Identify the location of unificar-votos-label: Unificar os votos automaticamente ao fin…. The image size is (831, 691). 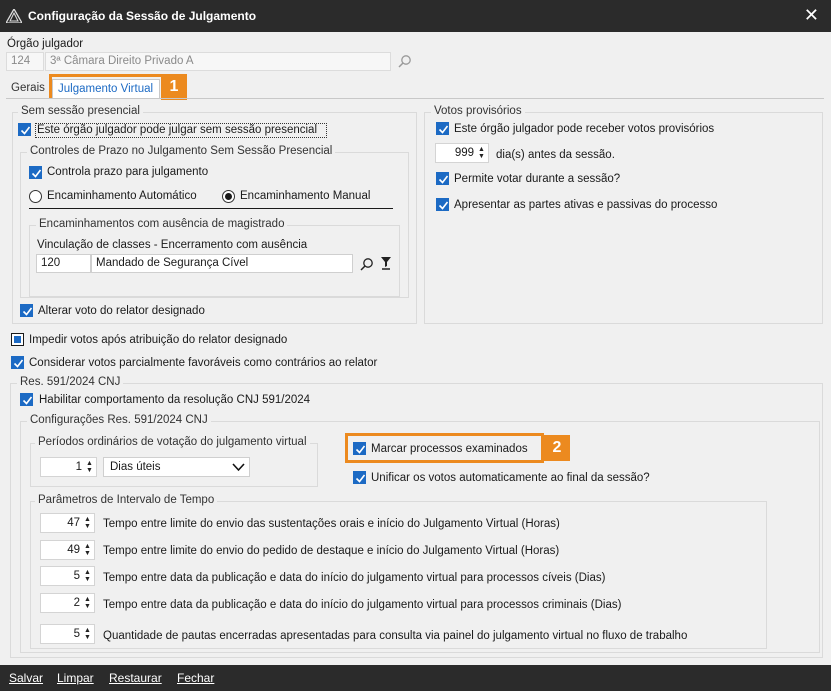
(510, 478).